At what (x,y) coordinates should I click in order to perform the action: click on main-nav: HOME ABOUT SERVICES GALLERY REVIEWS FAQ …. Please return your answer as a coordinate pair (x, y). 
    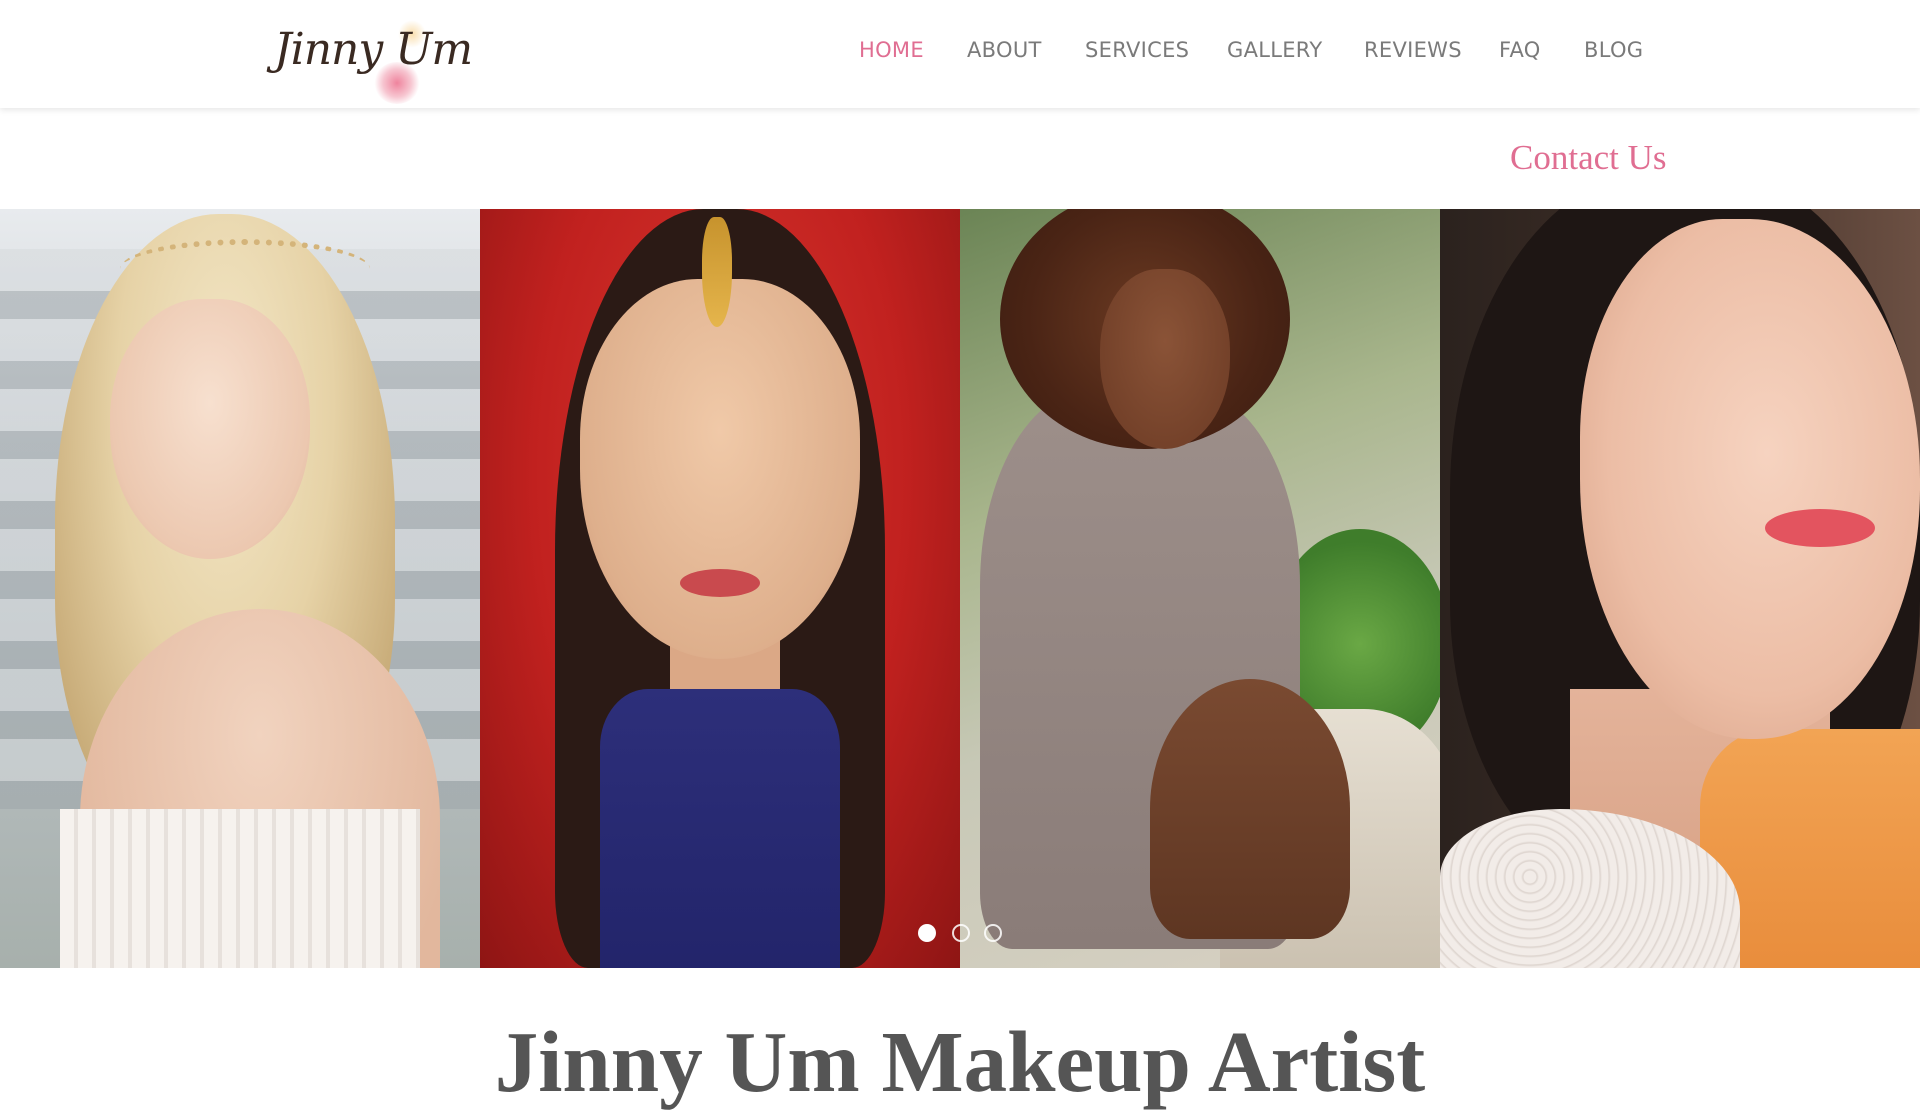
    Looking at the image, I should click on (960, 53).